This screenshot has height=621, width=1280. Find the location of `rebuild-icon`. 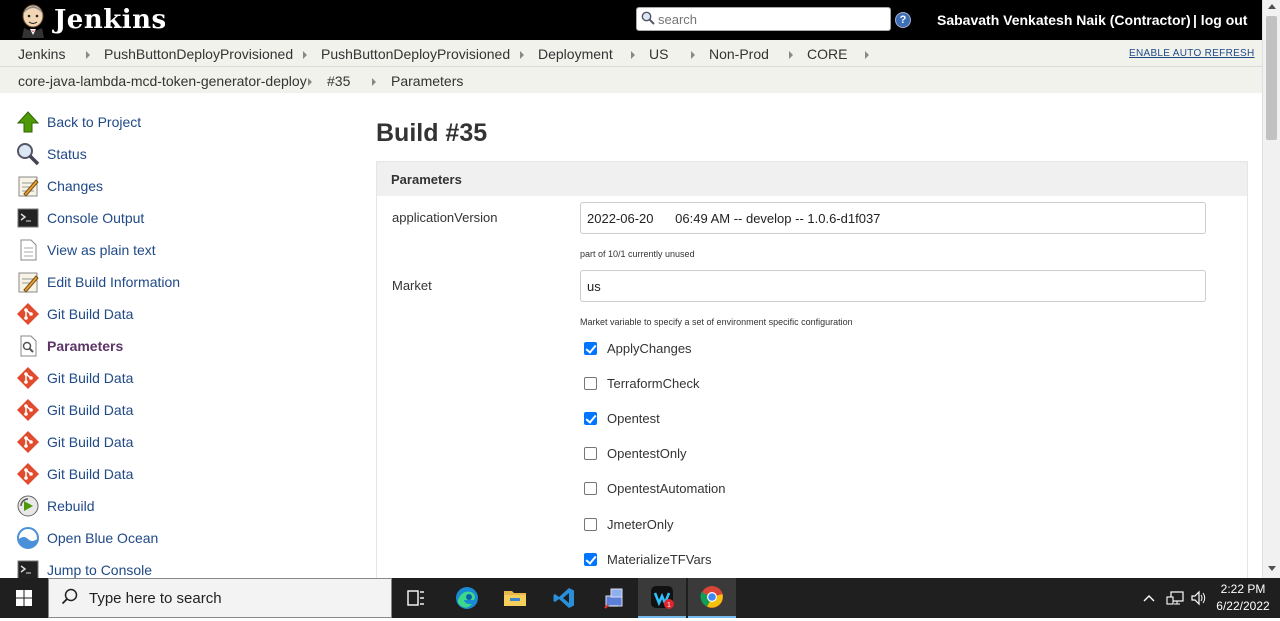

rebuild-icon is located at coordinates (28, 506).